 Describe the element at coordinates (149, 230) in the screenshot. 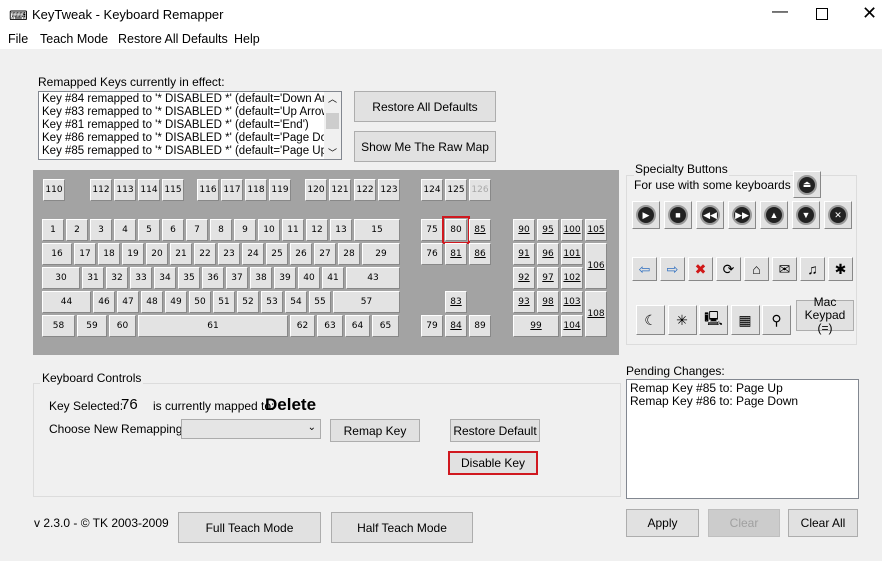

I see `key-5: 5` at that location.